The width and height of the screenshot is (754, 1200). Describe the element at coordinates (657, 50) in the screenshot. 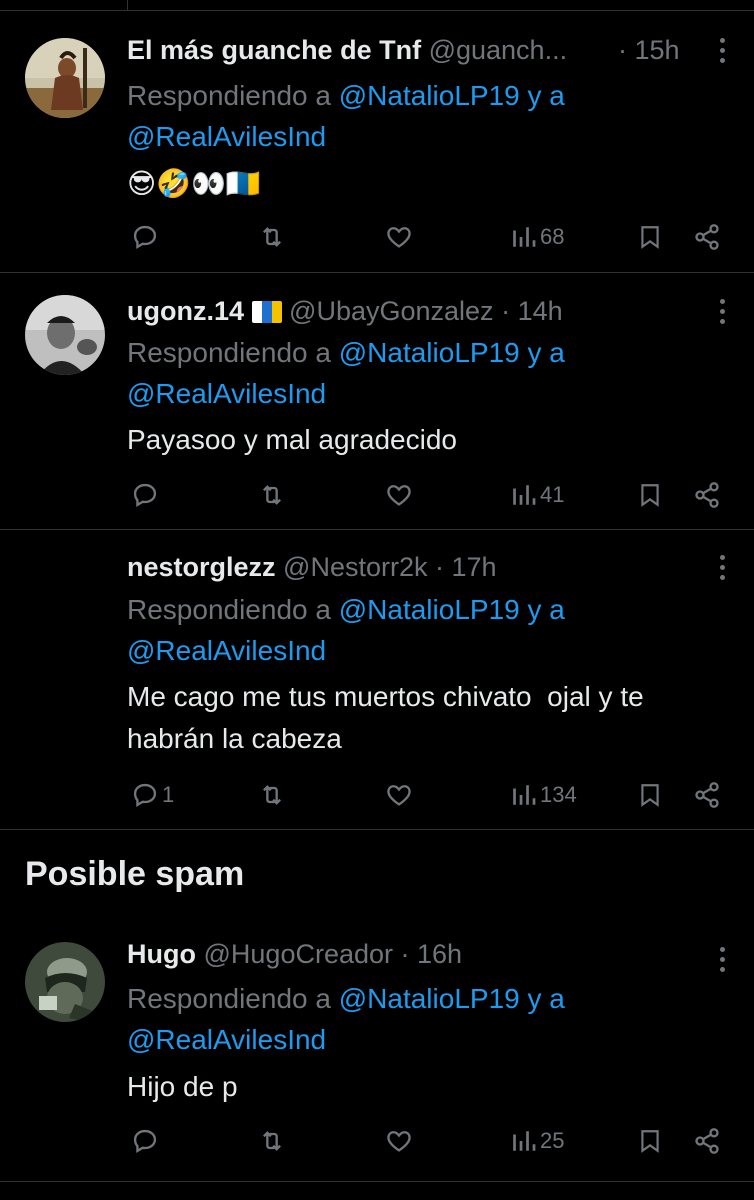

I see `timestamp: 15h` at that location.